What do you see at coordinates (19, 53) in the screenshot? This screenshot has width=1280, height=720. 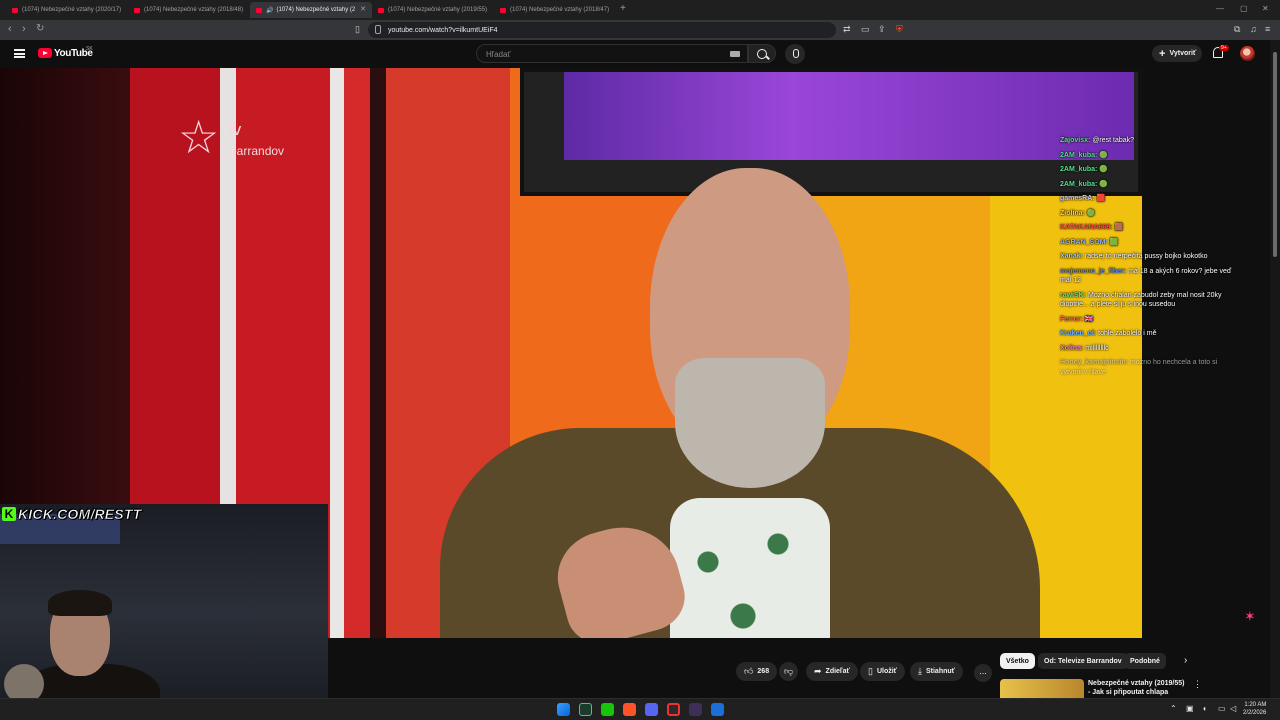 I see `guide-menu-icon` at bounding box center [19, 53].